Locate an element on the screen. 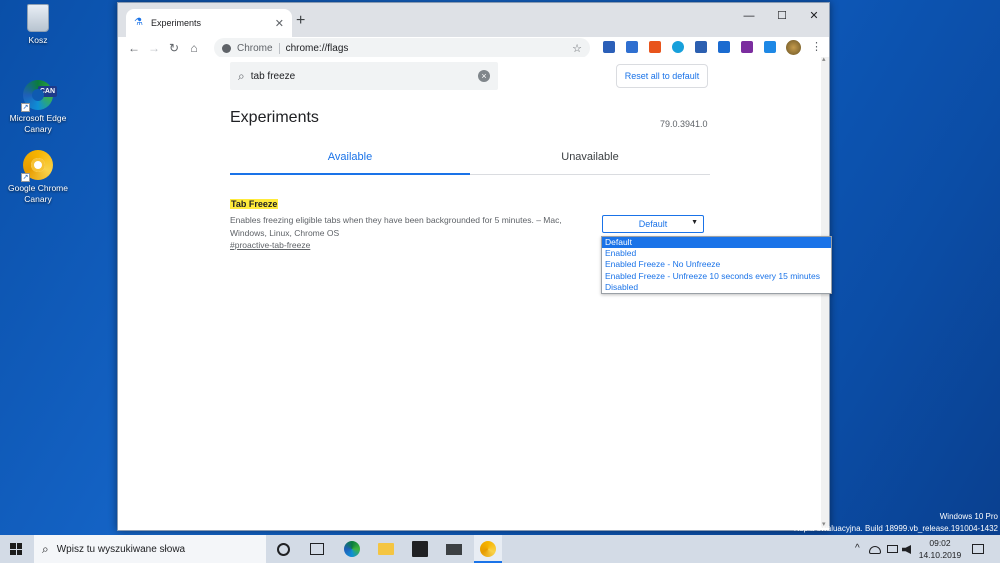 The width and height of the screenshot is (1000, 563). flags-tabs: Available Unavailable is located at coordinates (470, 158).